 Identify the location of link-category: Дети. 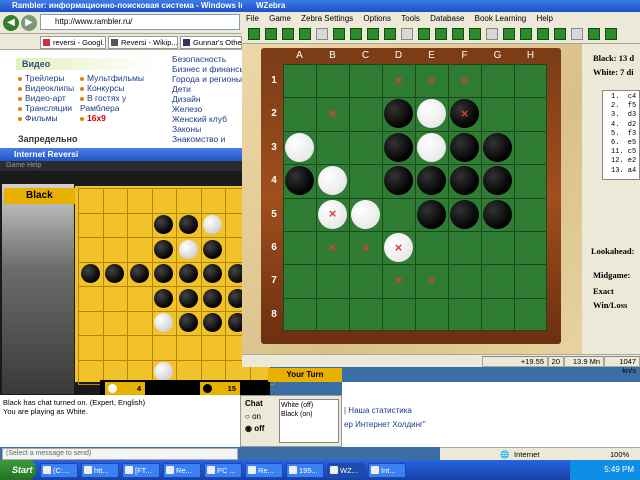
(207, 89).